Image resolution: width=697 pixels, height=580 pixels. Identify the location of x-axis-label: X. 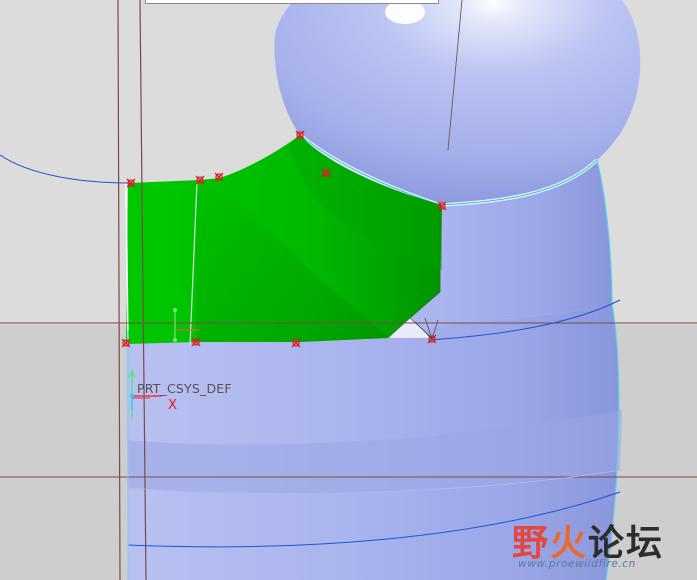
(172, 405).